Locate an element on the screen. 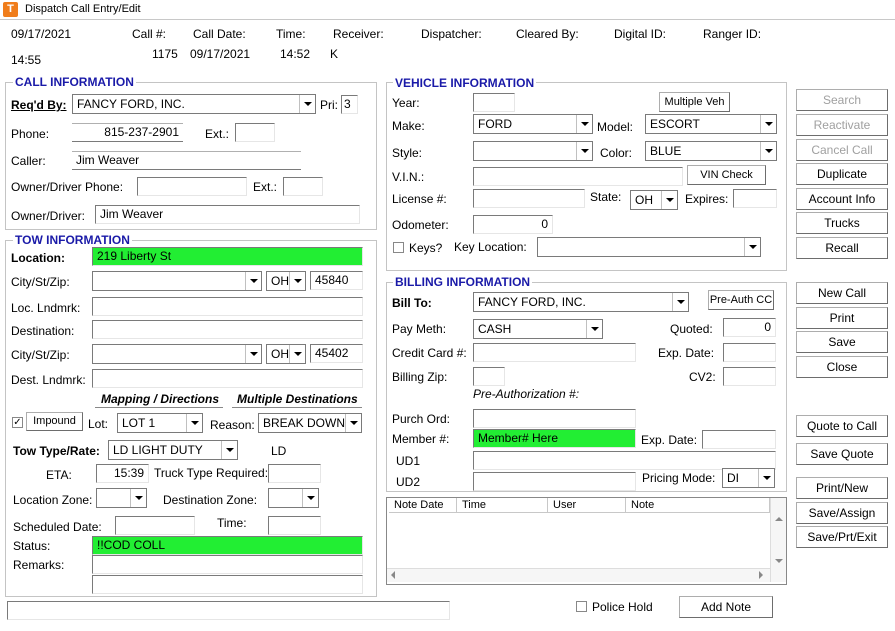 The width and height of the screenshot is (895, 631). model-dropdown: ESCORT is located at coordinates (711, 124).